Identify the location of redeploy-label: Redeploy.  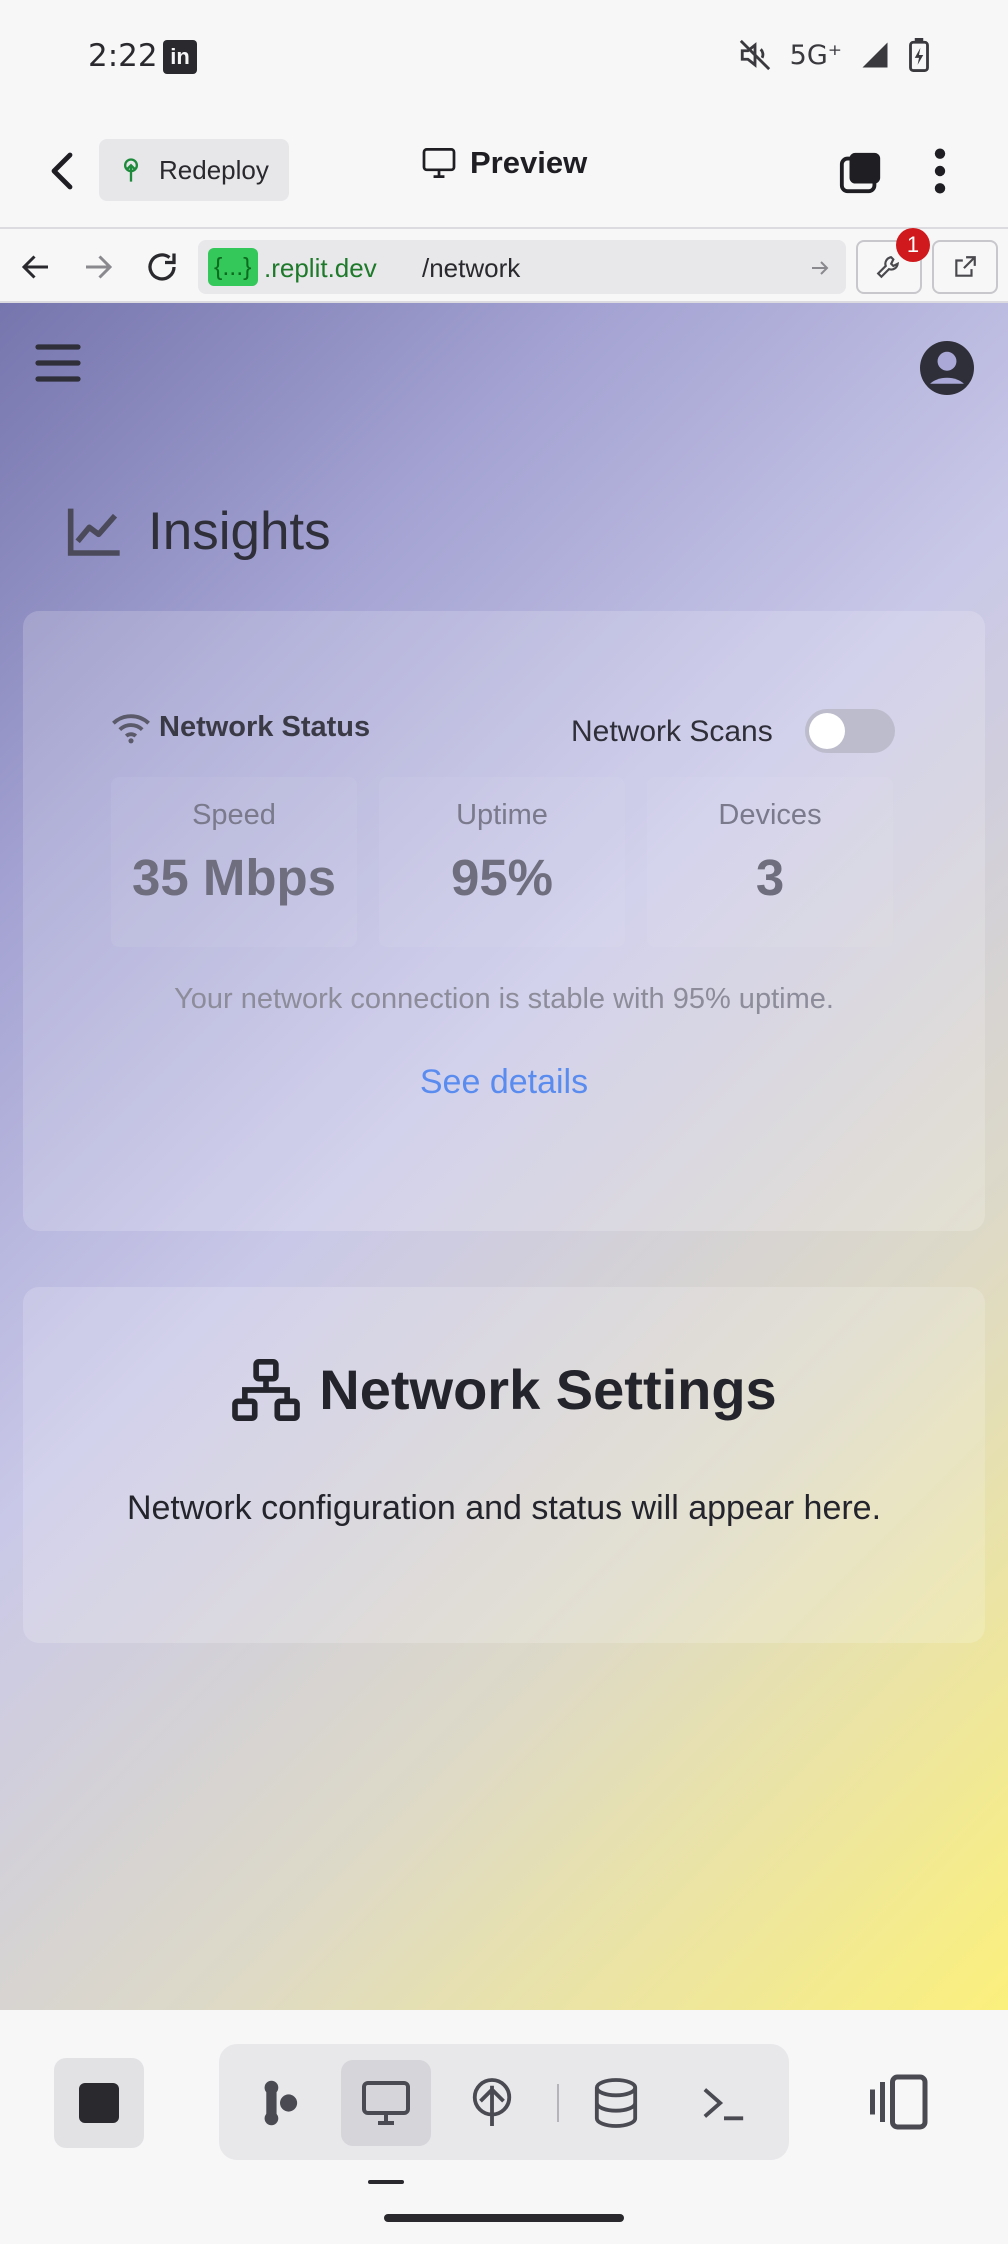
(214, 169).